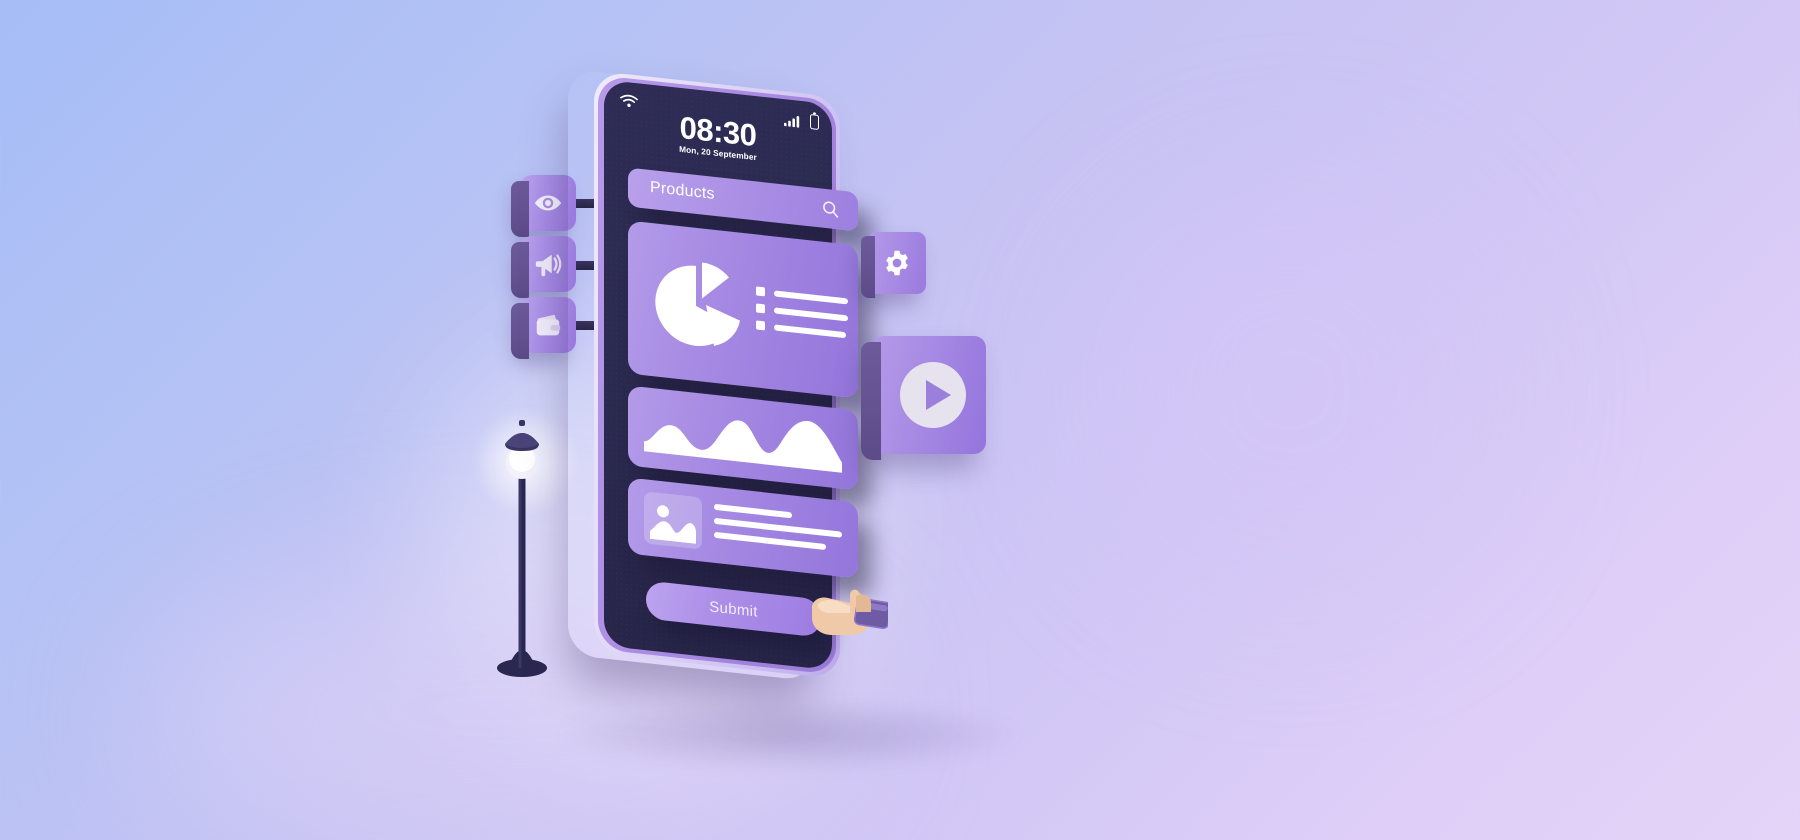 The width and height of the screenshot is (1800, 840). What do you see at coordinates (790, 735) in the screenshot?
I see `scene-floor-shadow` at bounding box center [790, 735].